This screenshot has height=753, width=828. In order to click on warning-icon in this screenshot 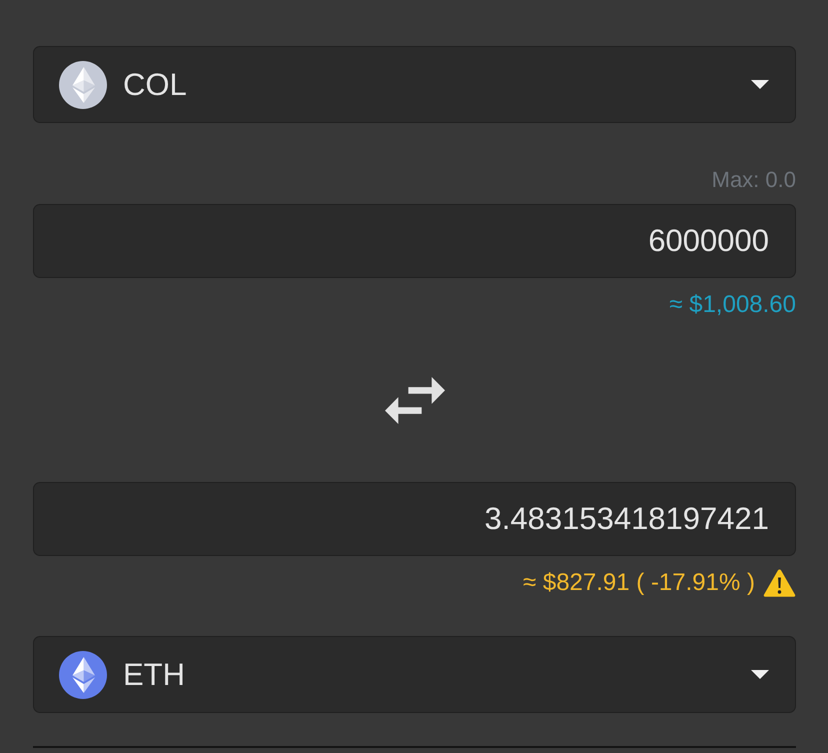, I will do `click(779, 583)`.